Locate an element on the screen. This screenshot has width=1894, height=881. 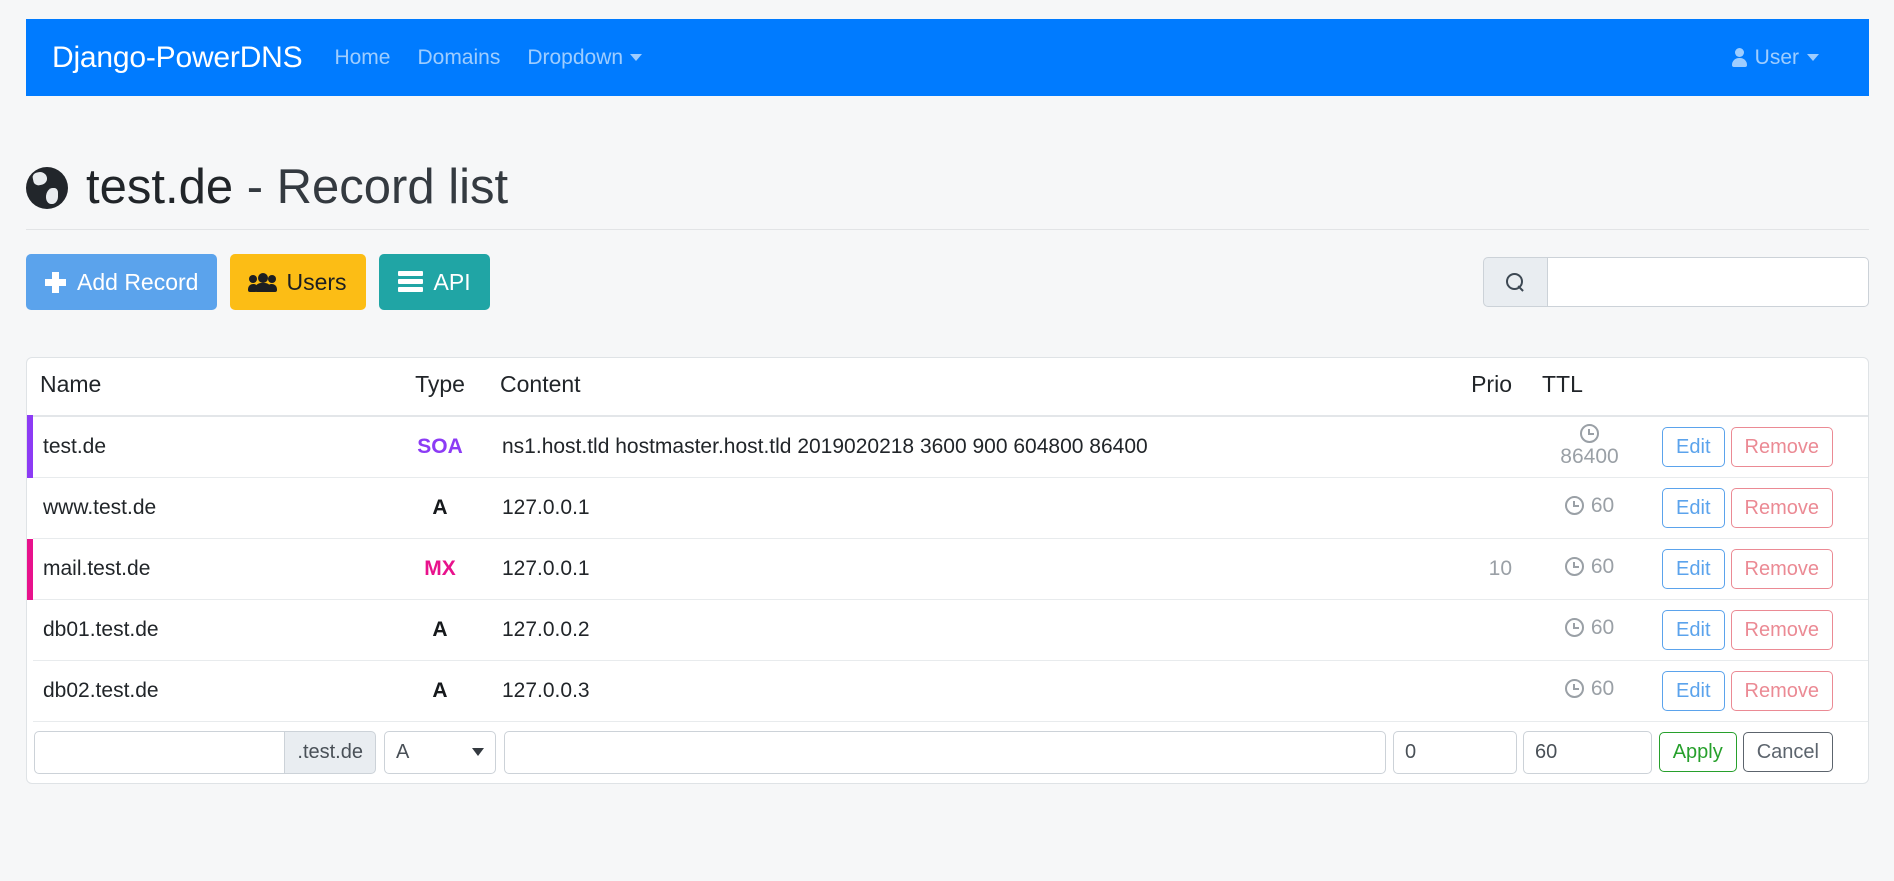
cell-new-prio is located at coordinates (1455, 752).